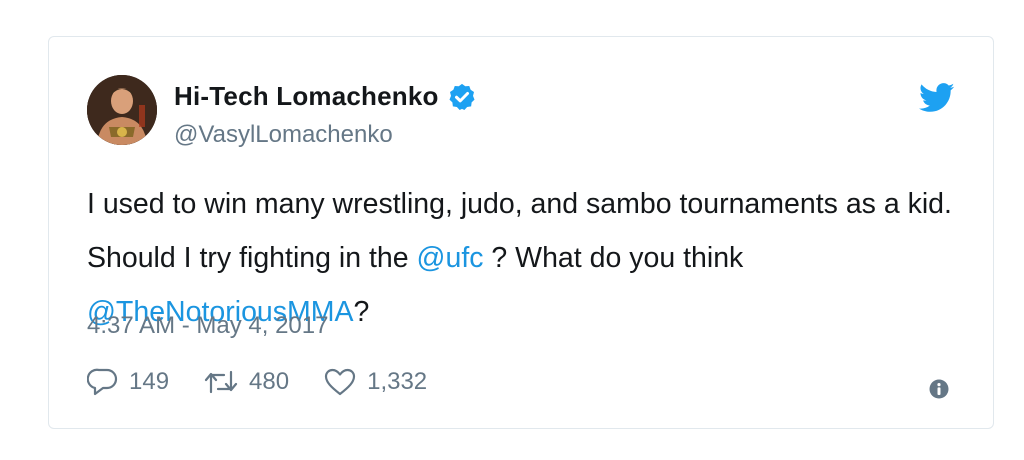  What do you see at coordinates (128, 382) in the screenshot?
I see `reply-button: 149` at bounding box center [128, 382].